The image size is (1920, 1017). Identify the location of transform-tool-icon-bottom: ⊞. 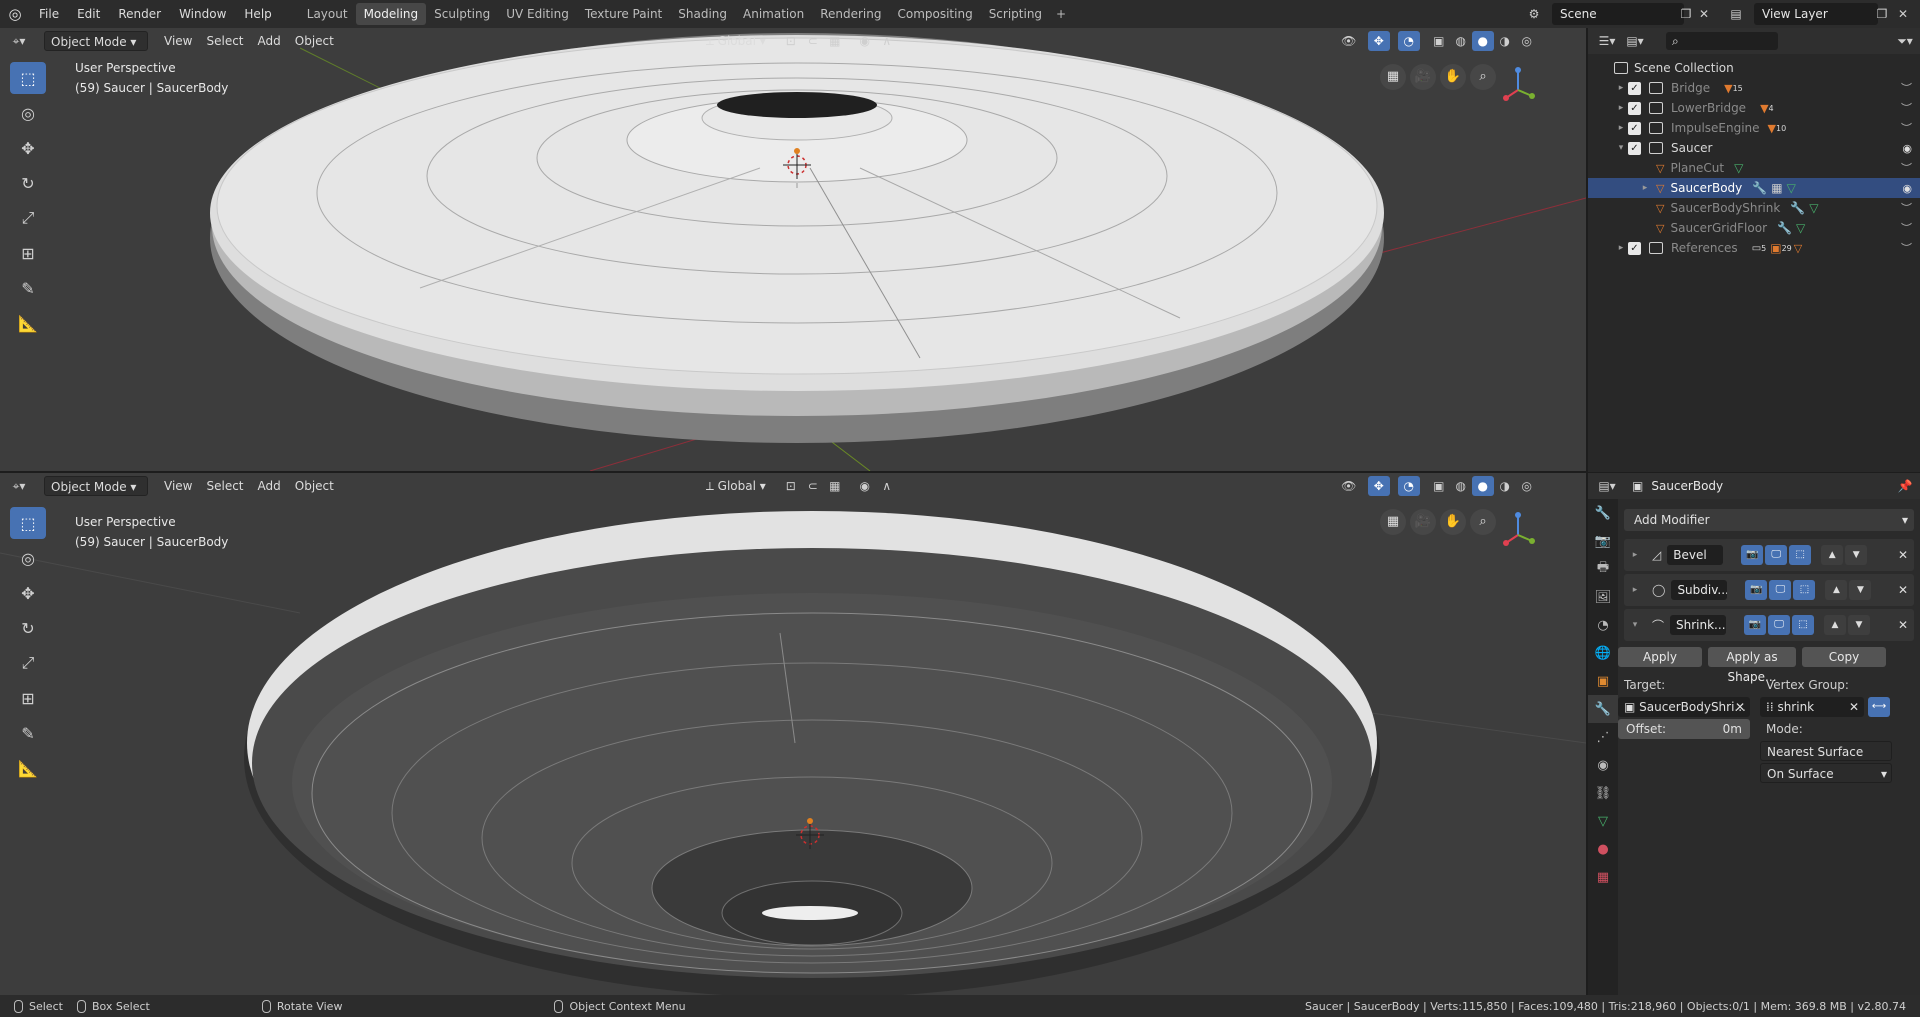
(28, 698).